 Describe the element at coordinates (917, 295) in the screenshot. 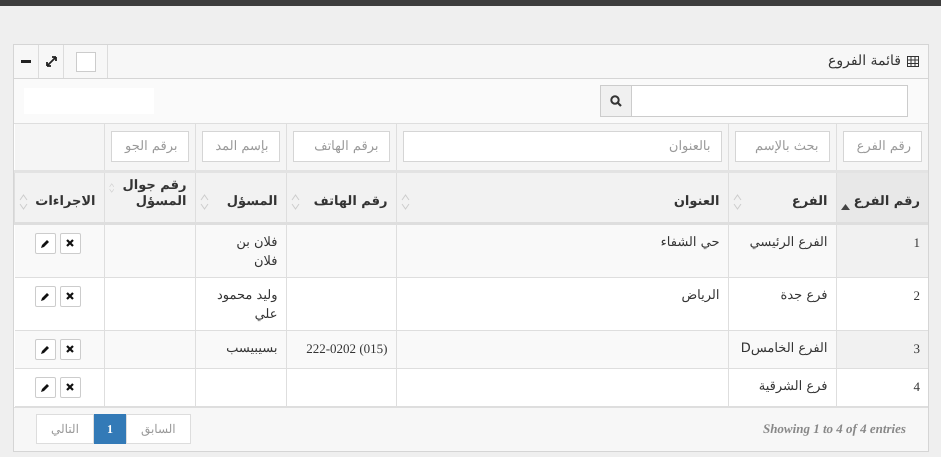

I see `table-cell: 2` at that location.